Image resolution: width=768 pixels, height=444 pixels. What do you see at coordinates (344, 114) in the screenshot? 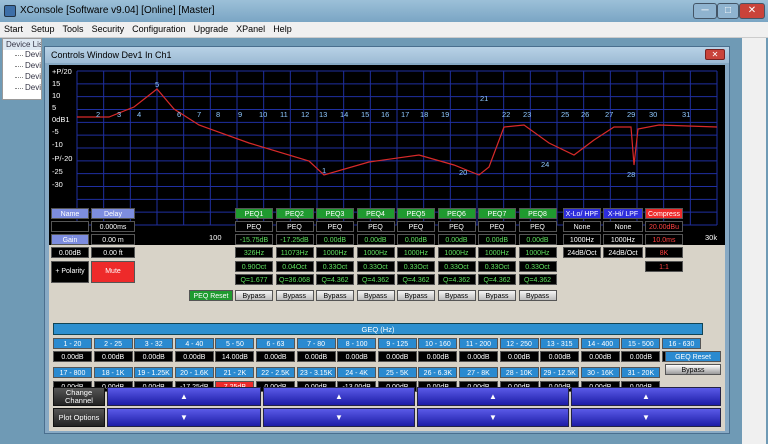
I see `band-marker: 14` at bounding box center [344, 114].